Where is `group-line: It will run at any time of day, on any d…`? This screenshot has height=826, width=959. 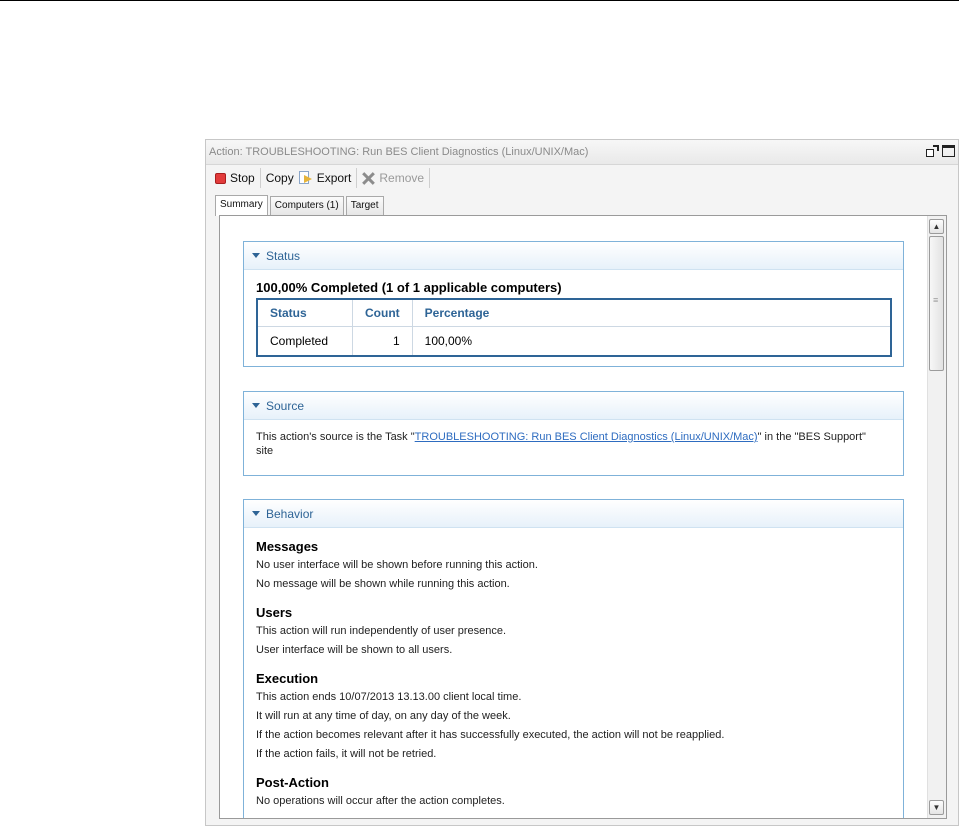
group-line: It will run at any time of day, on any d… is located at coordinates (383, 716).